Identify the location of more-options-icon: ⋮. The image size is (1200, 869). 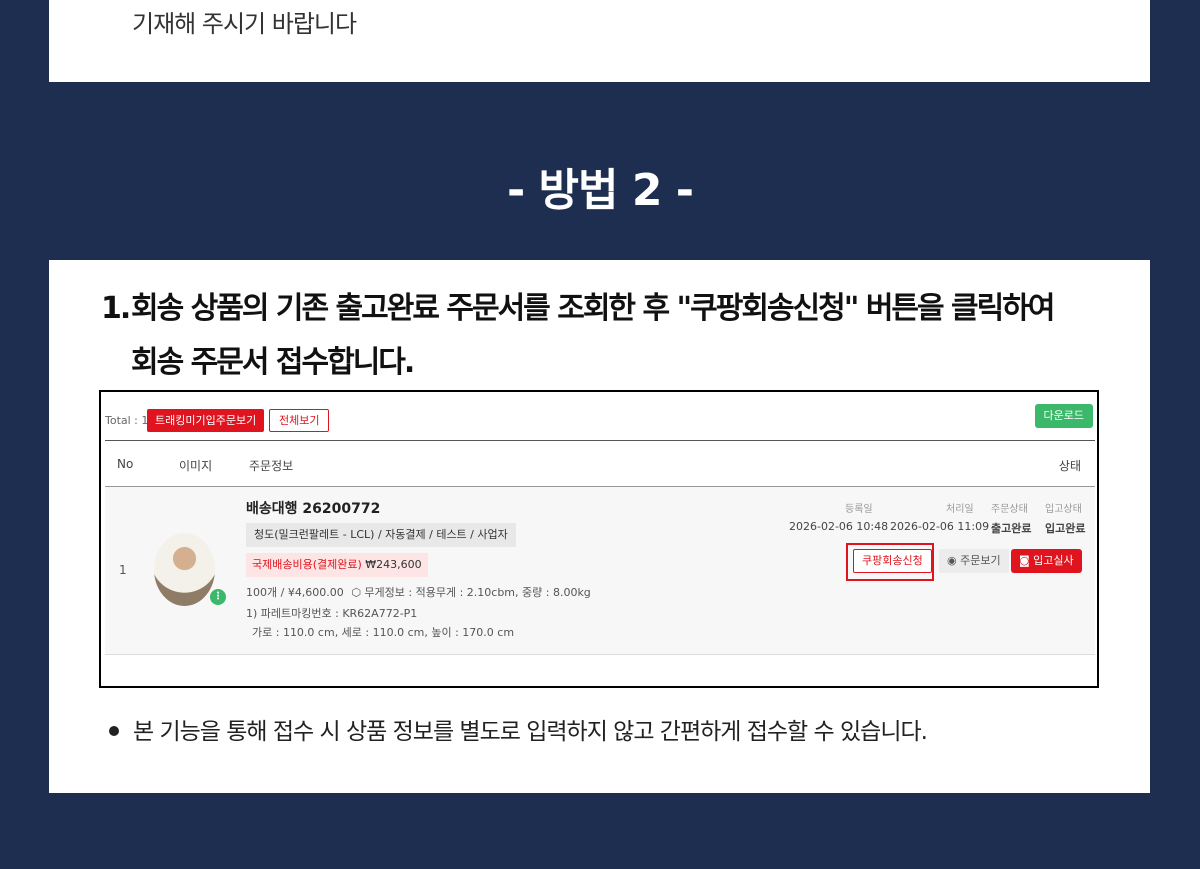
(218, 597).